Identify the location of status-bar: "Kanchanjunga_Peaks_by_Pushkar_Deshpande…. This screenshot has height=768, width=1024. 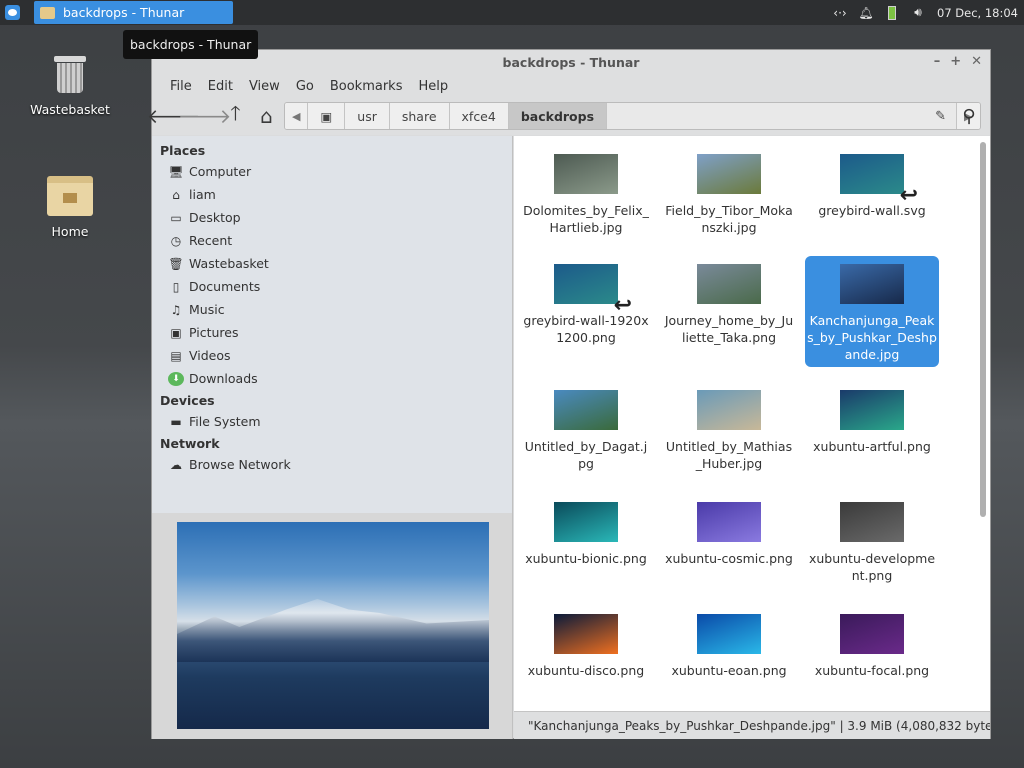
(752, 725).